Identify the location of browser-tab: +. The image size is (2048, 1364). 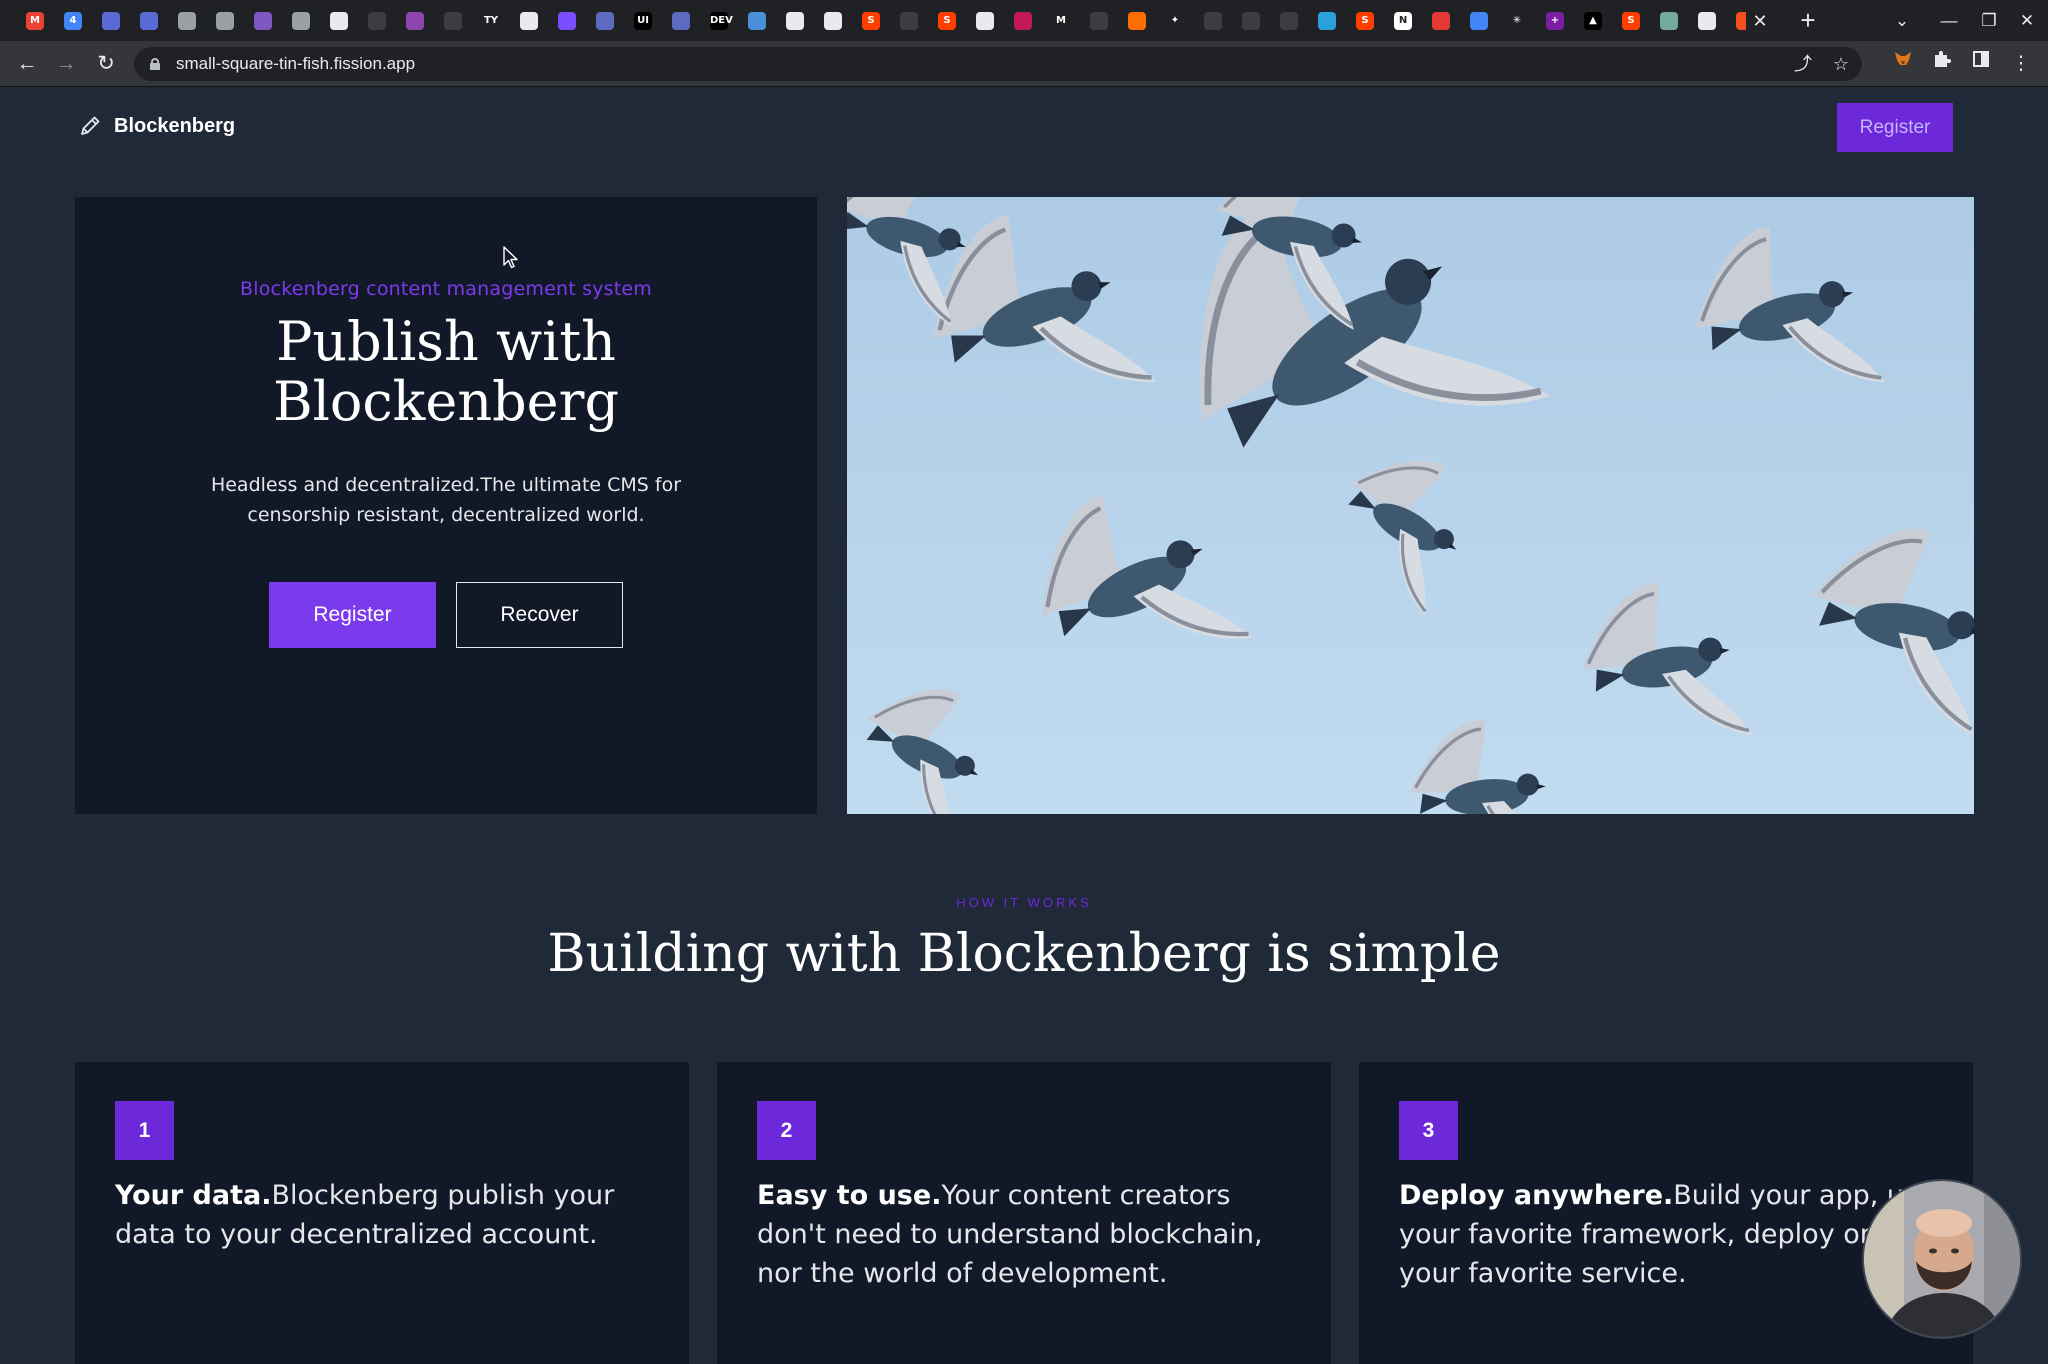
(1555, 21).